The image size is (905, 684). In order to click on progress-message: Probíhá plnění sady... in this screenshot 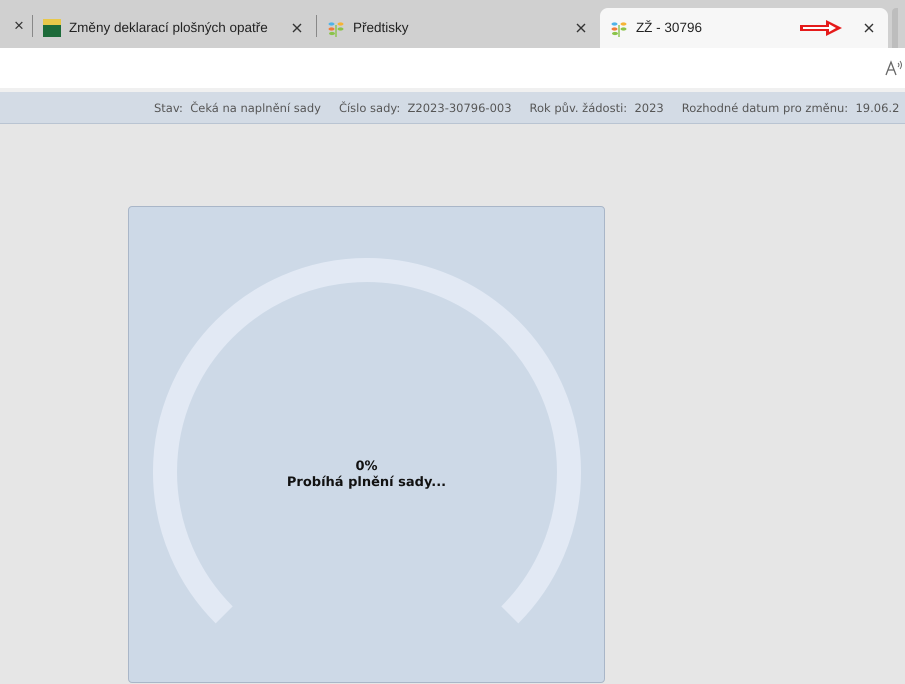, I will do `click(366, 483)`.